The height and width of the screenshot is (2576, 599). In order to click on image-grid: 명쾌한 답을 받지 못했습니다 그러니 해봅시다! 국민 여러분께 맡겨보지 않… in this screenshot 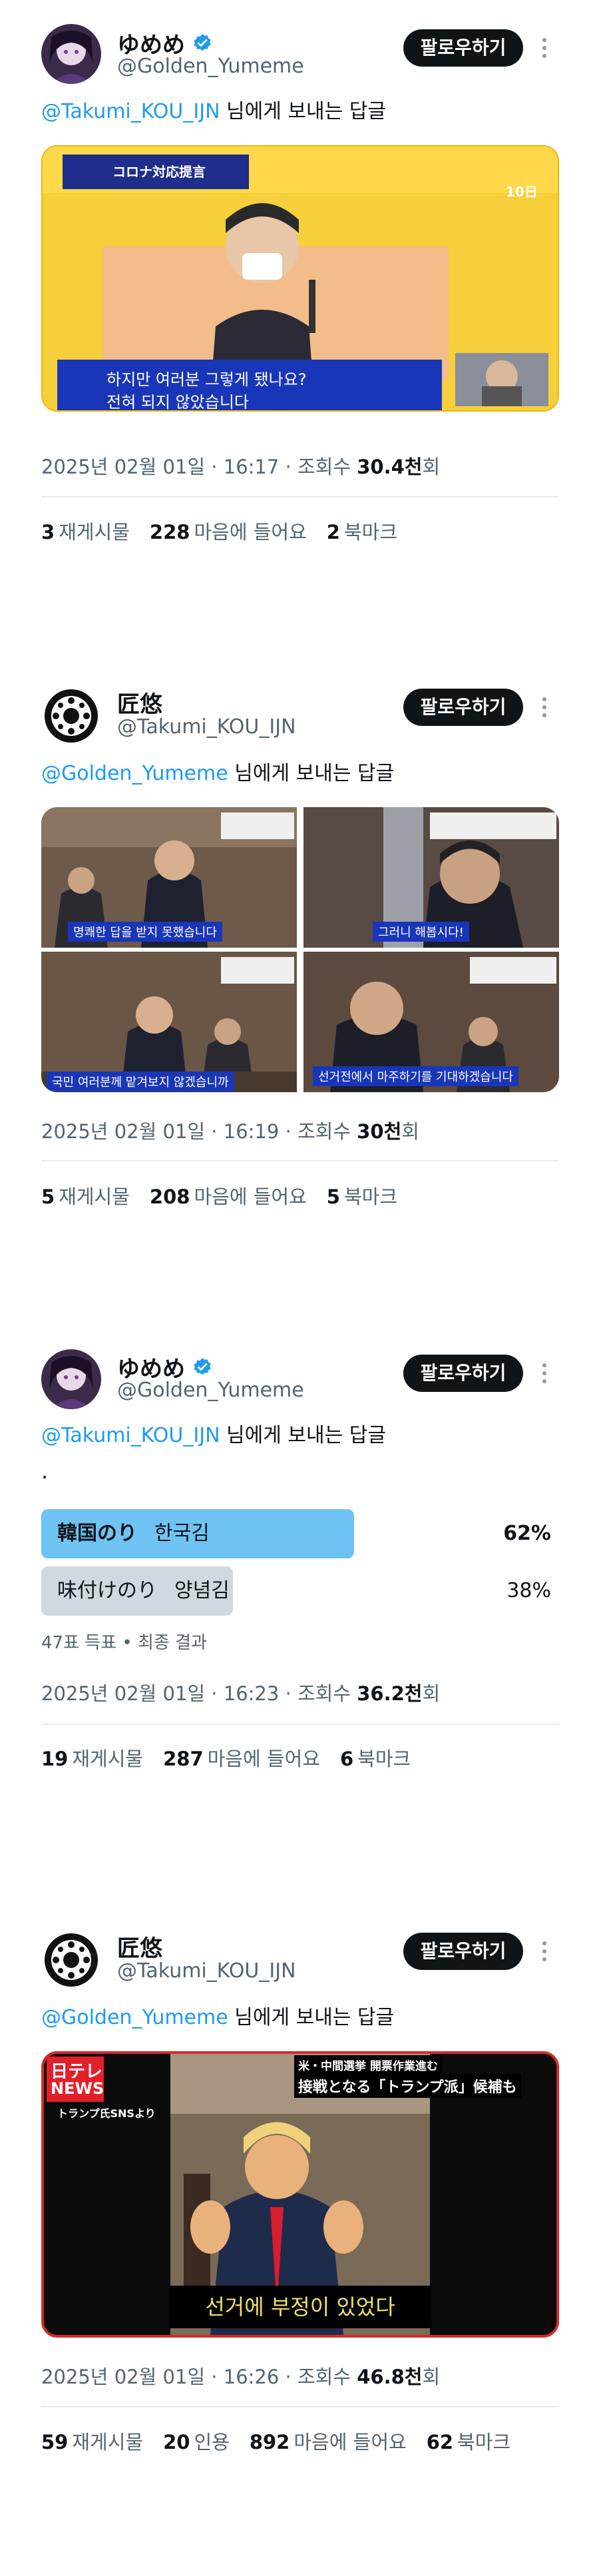, I will do `click(300, 949)`.